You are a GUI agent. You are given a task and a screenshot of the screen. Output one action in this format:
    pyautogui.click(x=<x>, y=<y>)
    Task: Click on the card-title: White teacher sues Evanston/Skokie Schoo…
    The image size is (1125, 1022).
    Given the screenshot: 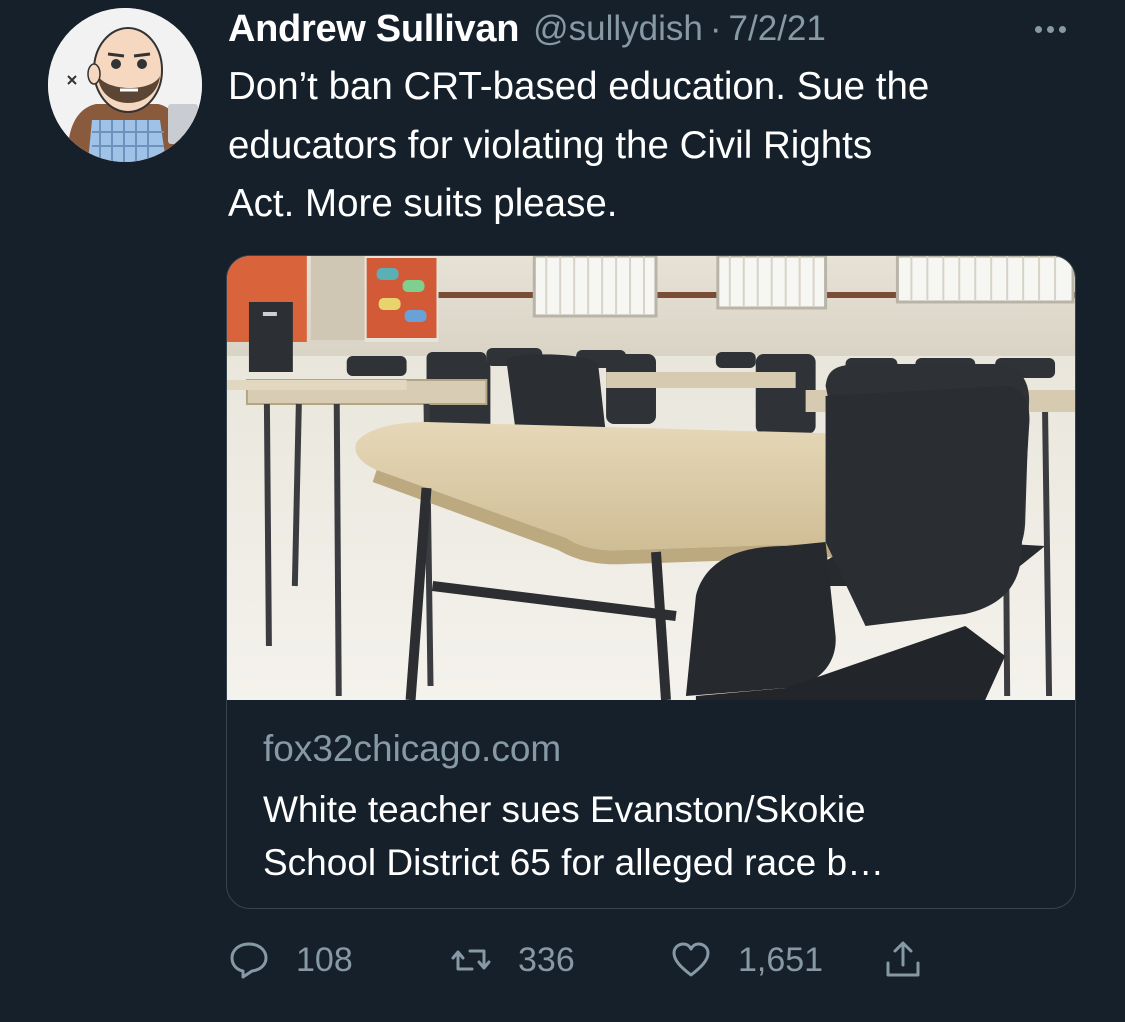 What is the action you would take?
    pyautogui.click(x=574, y=836)
    